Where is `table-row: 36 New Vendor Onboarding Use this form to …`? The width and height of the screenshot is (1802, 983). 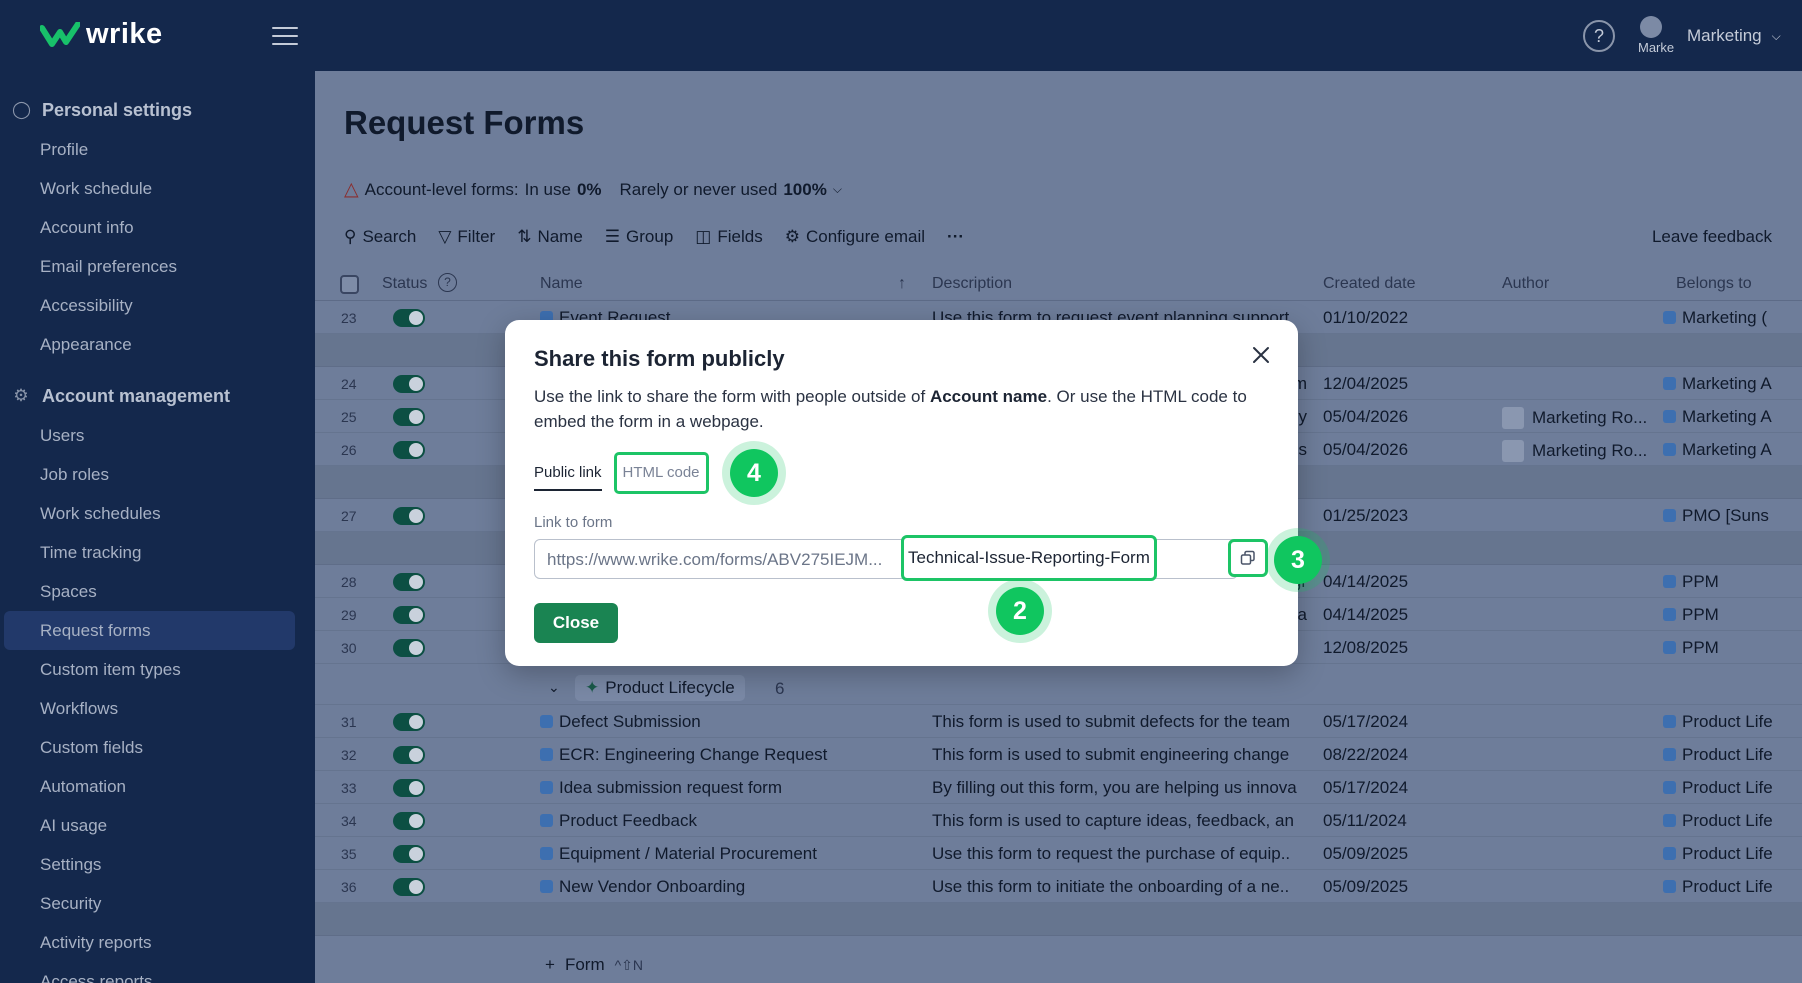 table-row: 36 New Vendor Onboarding Use this form to … is located at coordinates (1058, 886).